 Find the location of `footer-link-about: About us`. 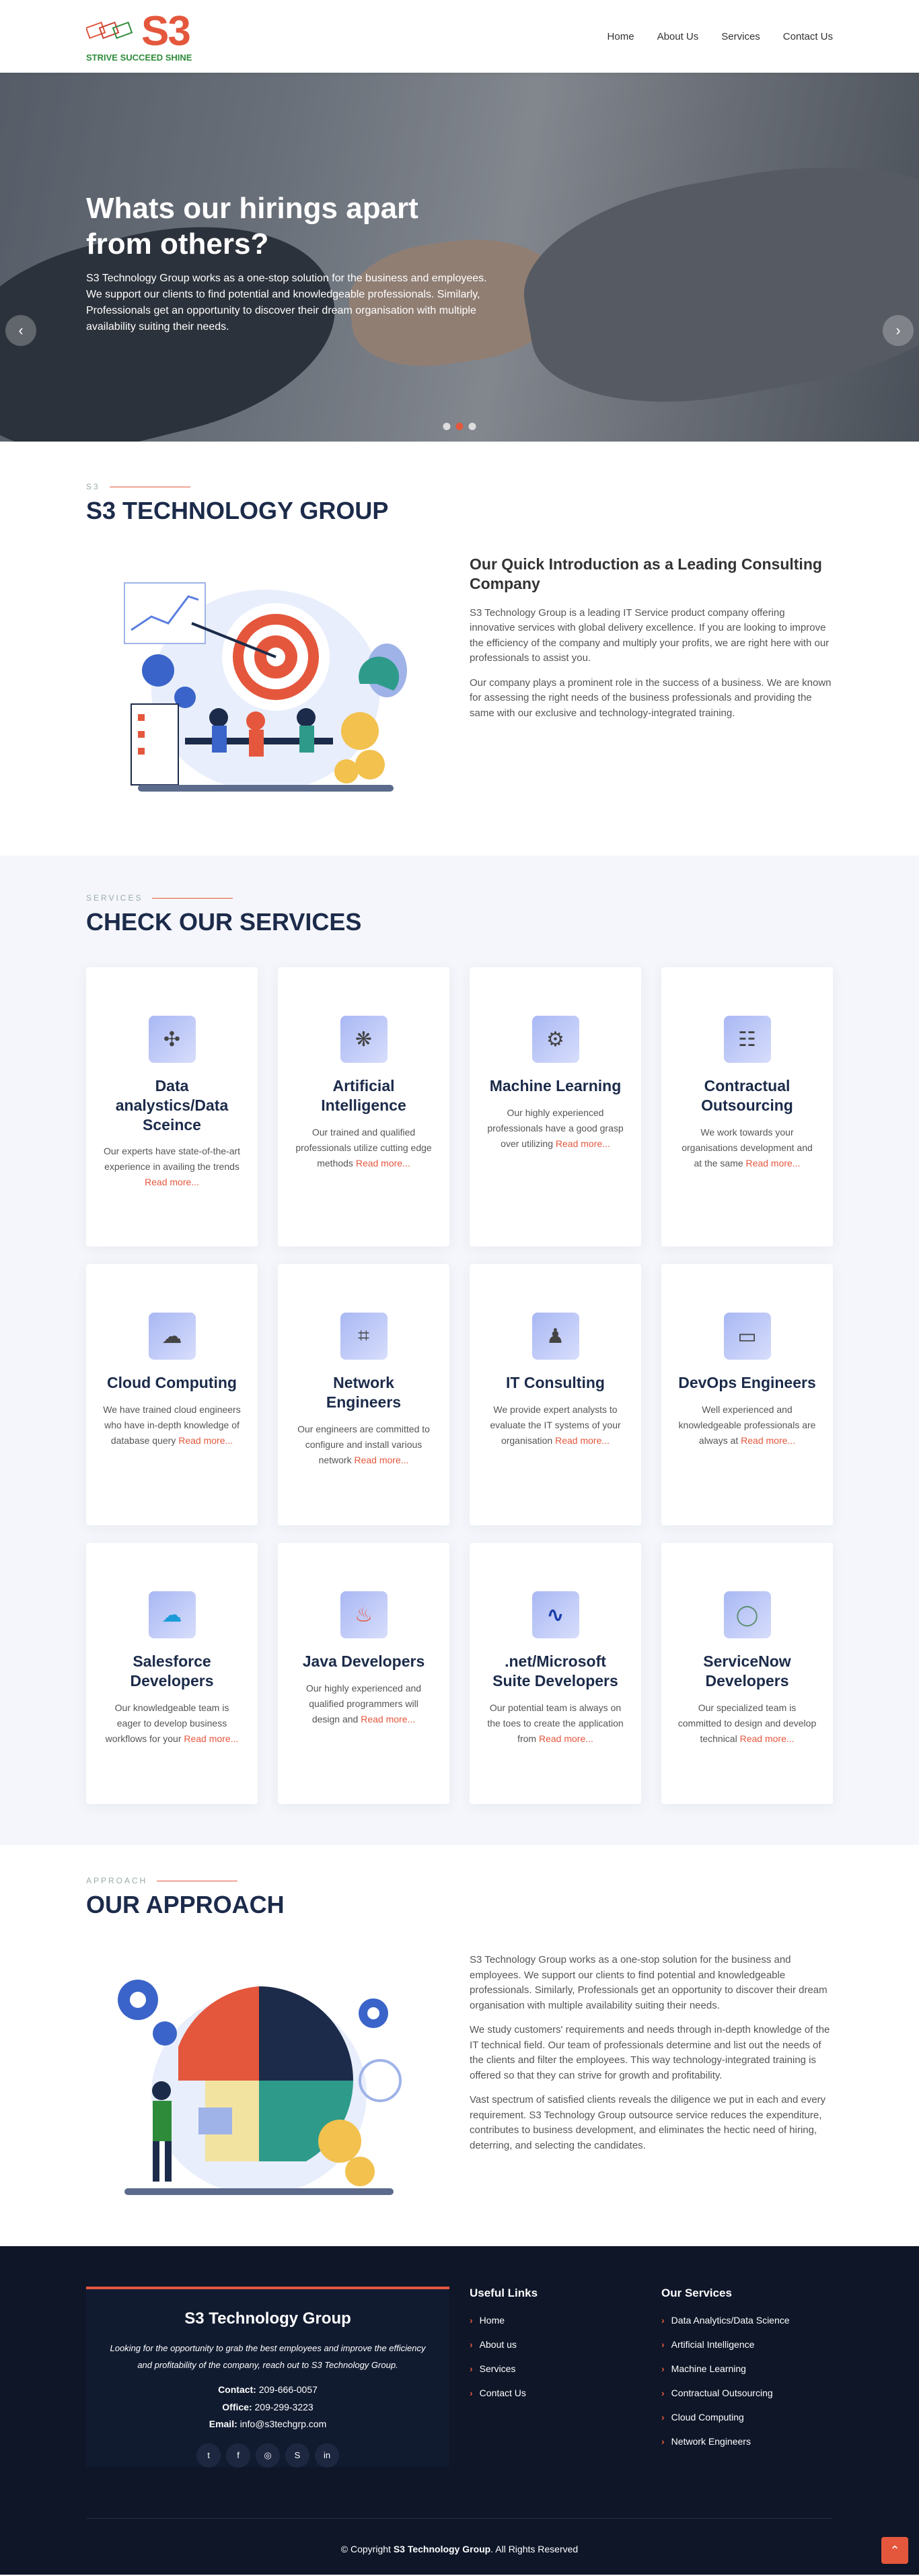

footer-link-about: About us is located at coordinates (504, 2344).